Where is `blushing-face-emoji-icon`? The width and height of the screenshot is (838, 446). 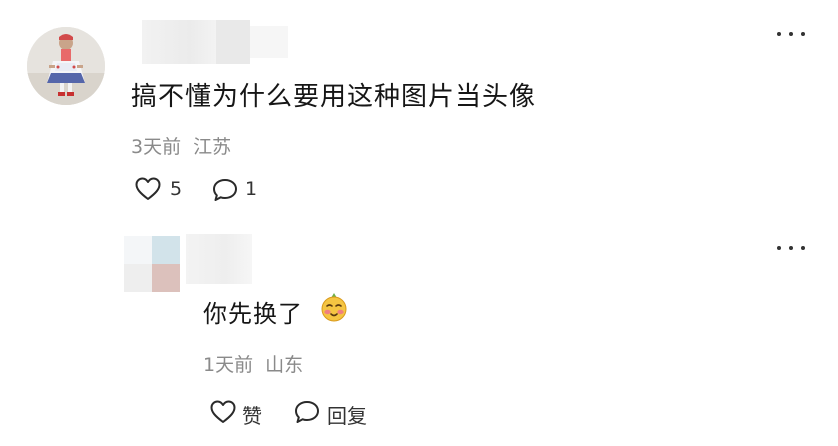
blushing-face-emoji-icon is located at coordinates (334, 307).